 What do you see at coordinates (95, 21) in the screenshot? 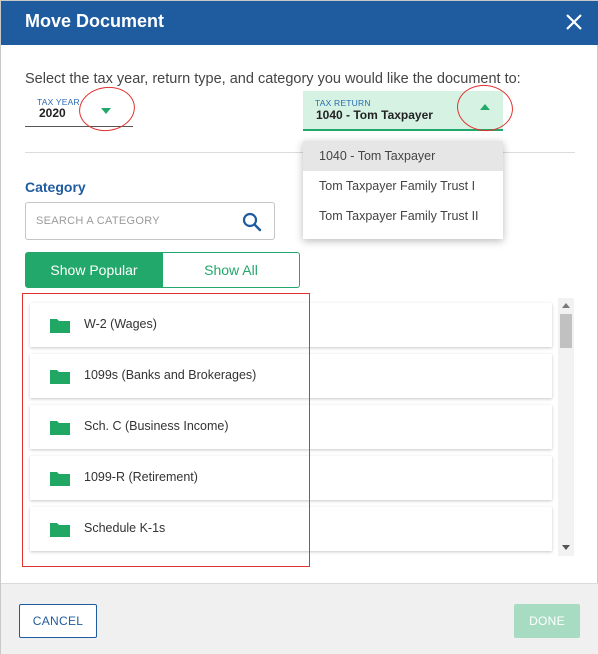
I see `dialog-title: Move Document` at bounding box center [95, 21].